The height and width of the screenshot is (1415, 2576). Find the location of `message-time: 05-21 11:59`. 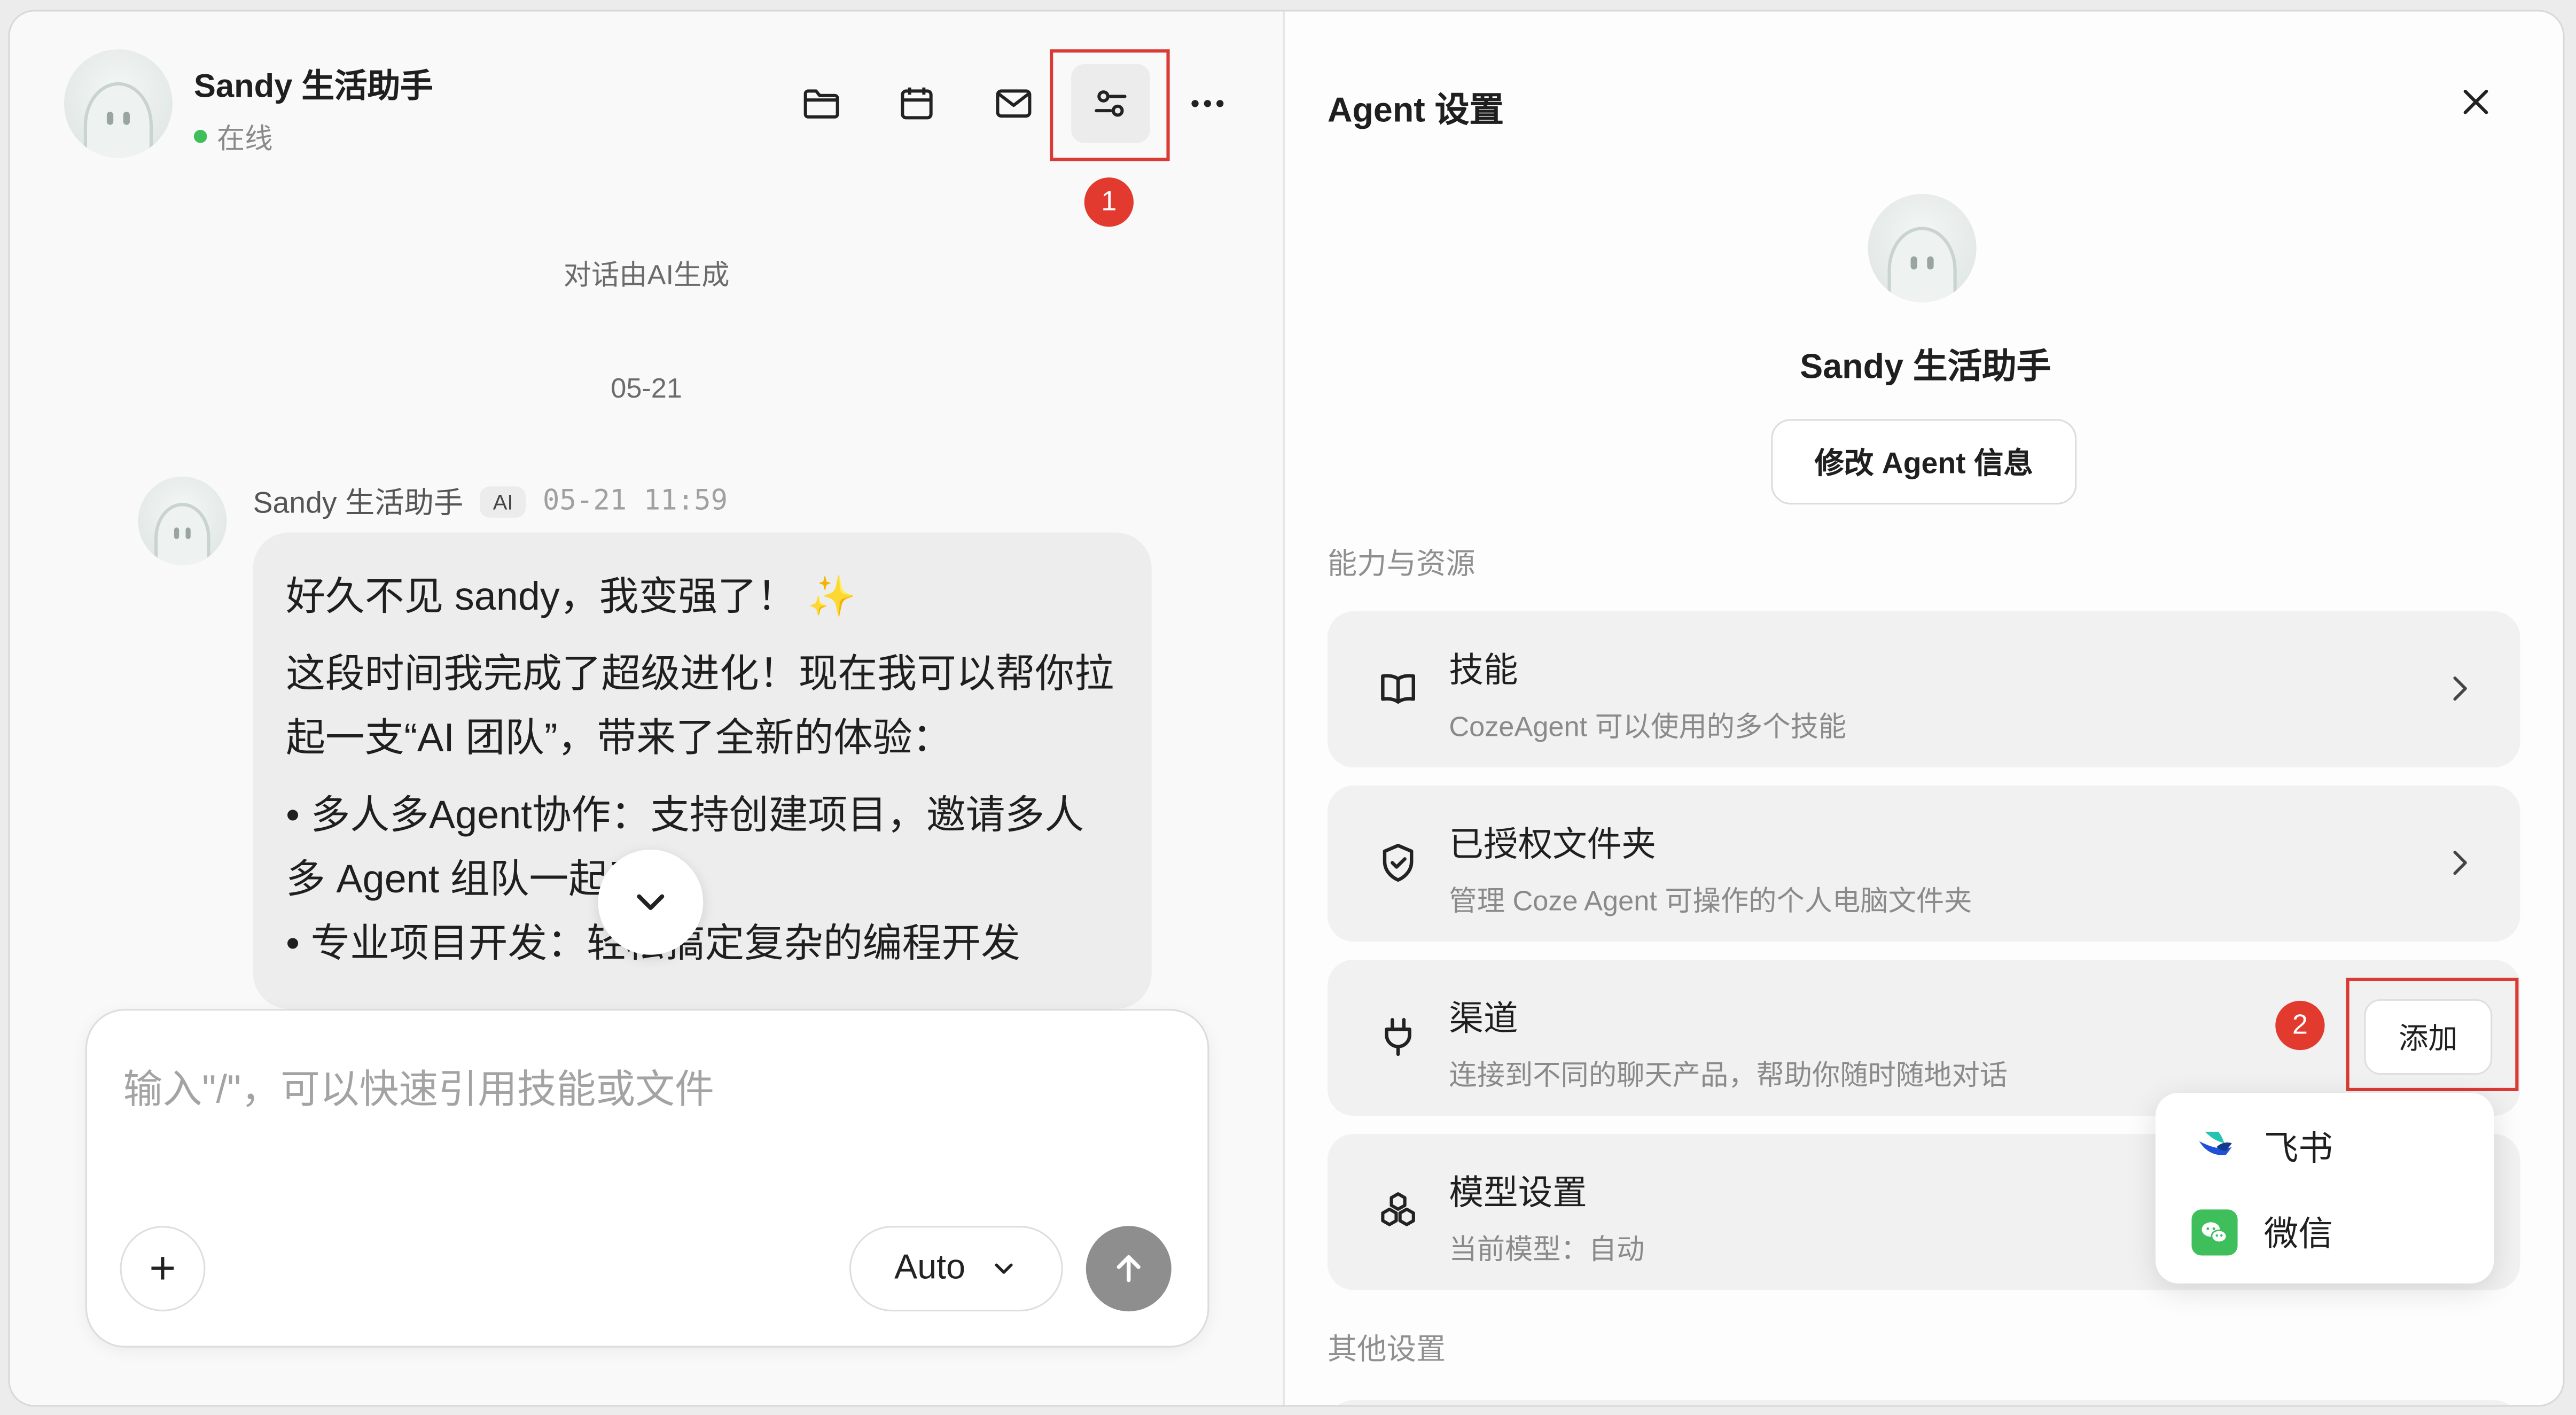

message-time: 05-21 11:59 is located at coordinates (635, 501).